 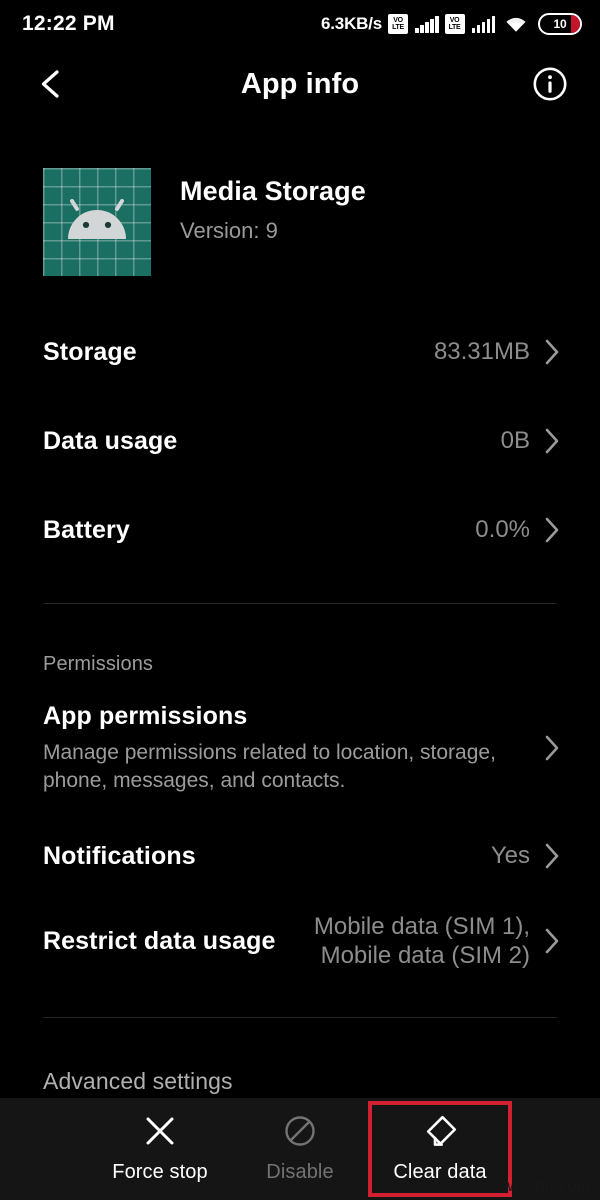 What do you see at coordinates (440, 1172) in the screenshot?
I see `clear-data-label: Clear data` at bounding box center [440, 1172].